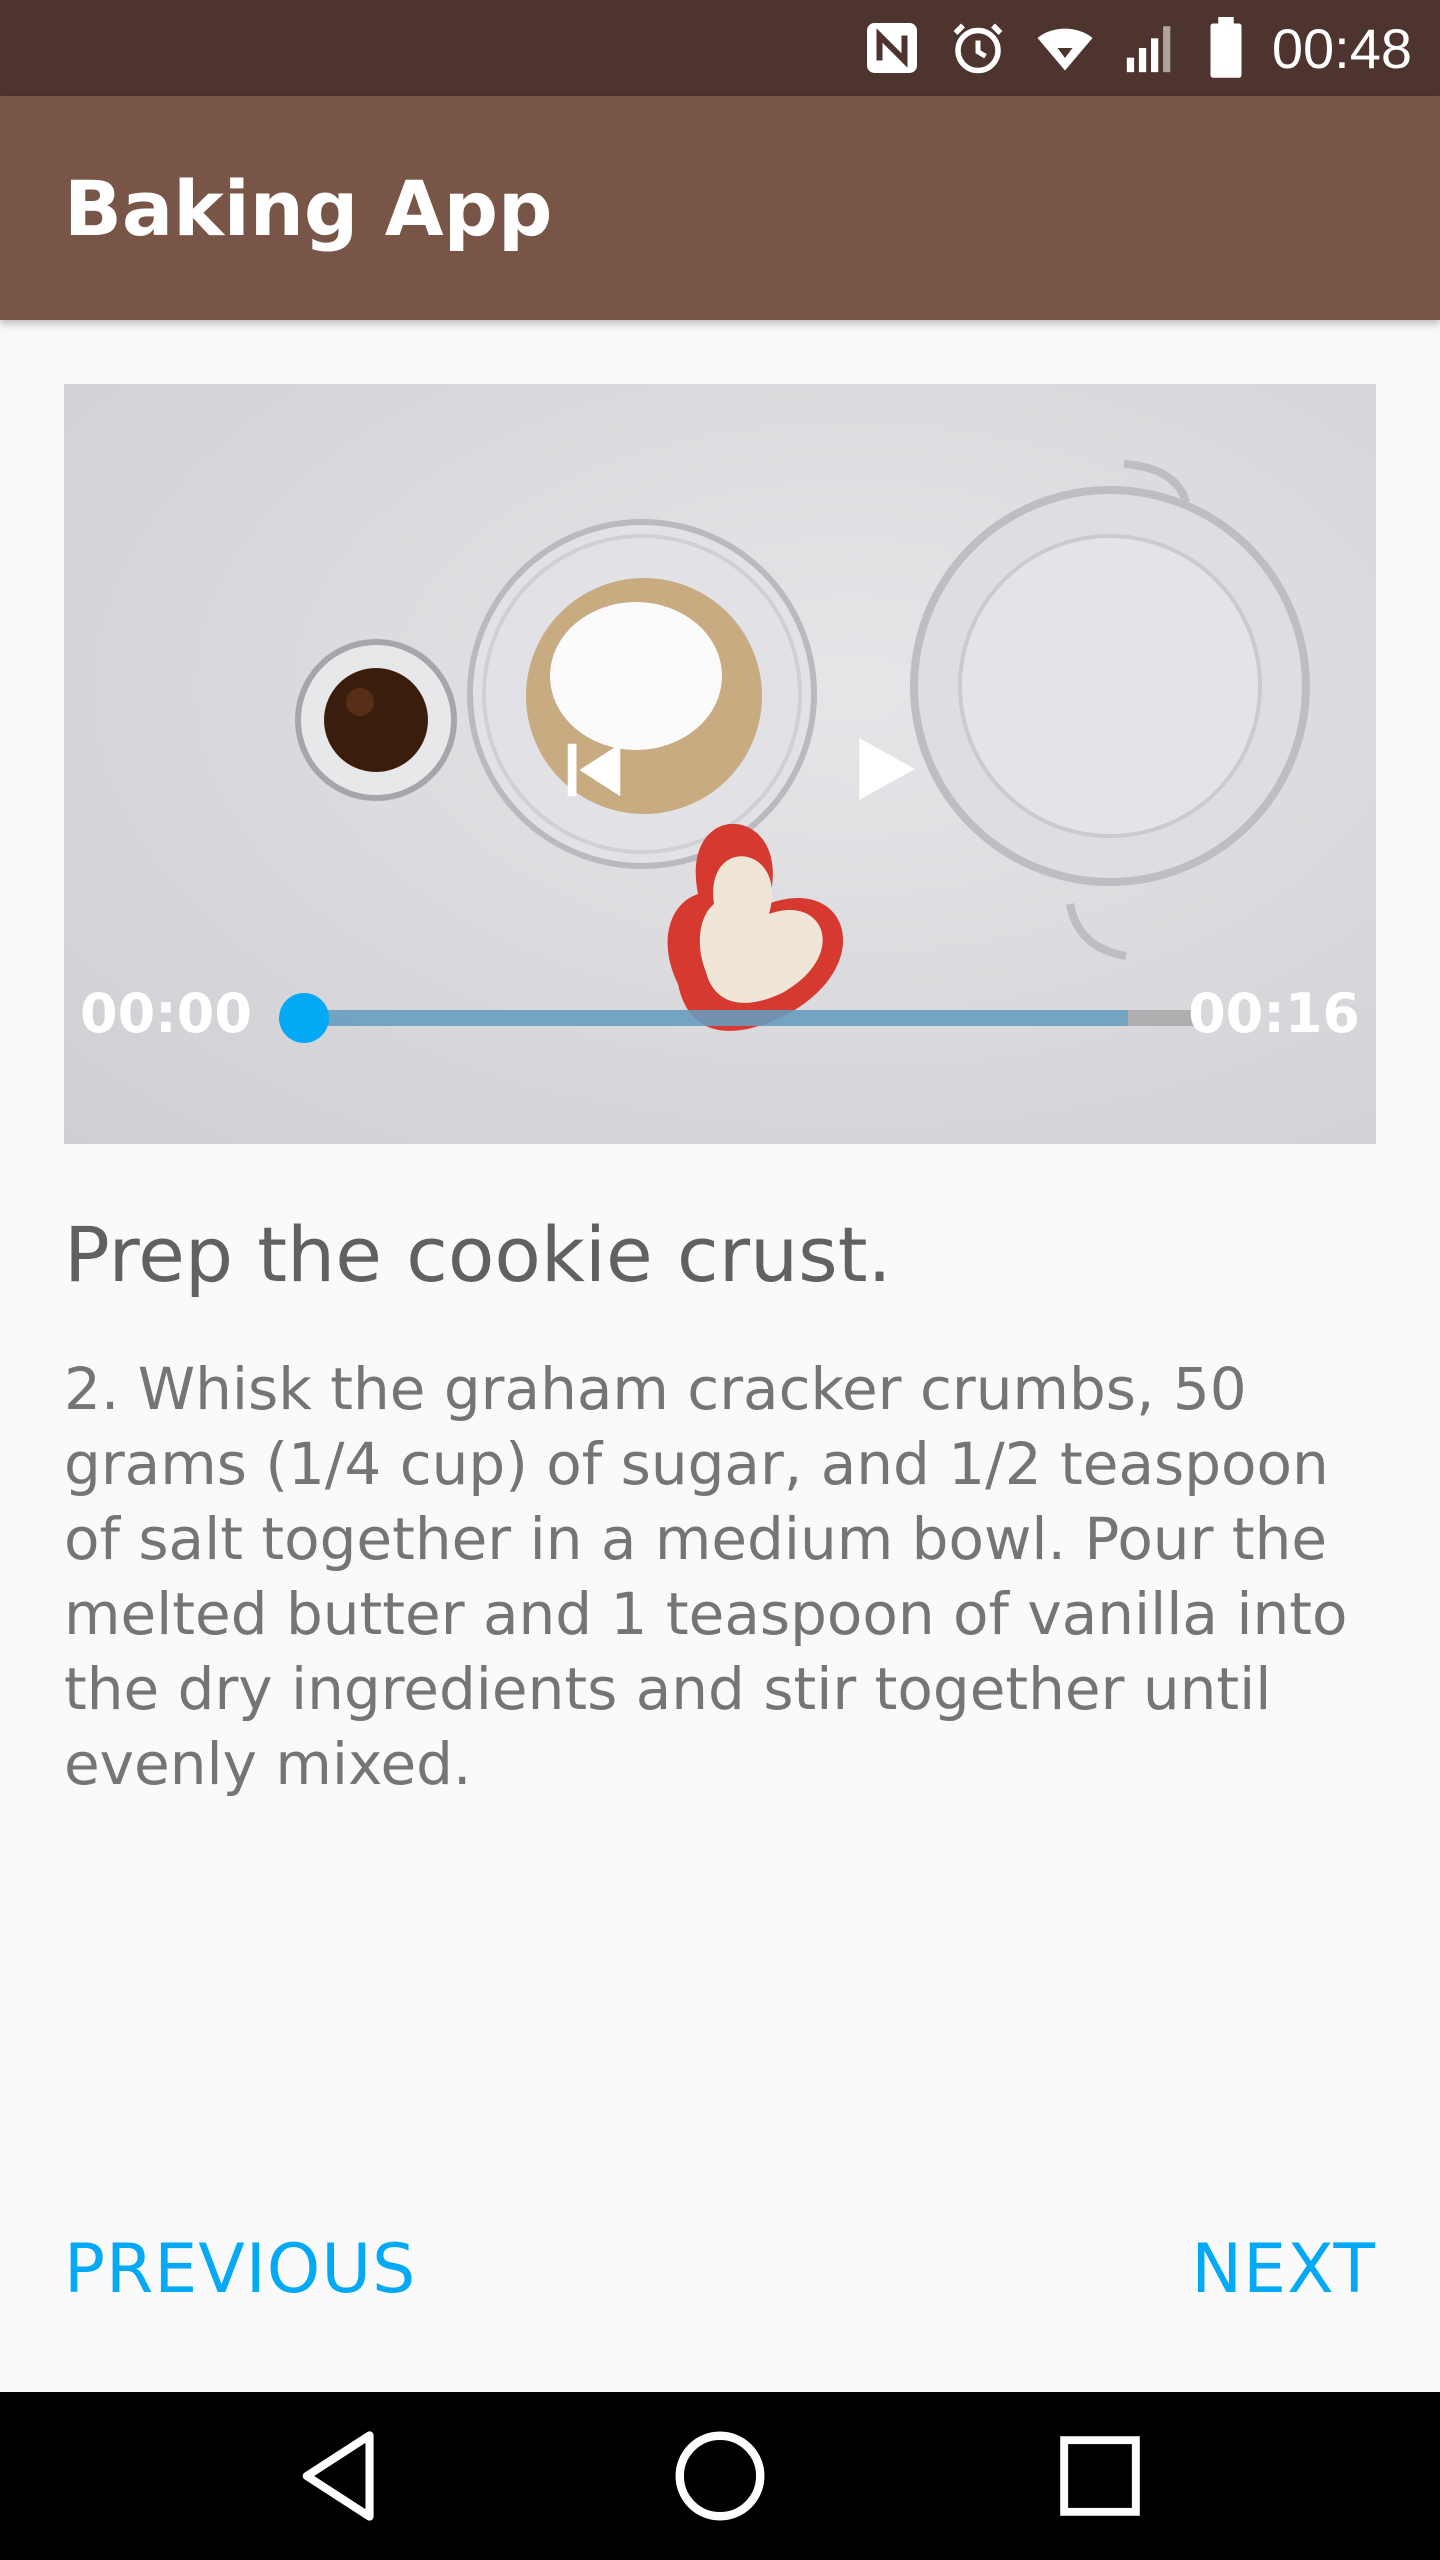  Describe the element at coordinates (308, 208) in the screenshot. I see `app-title: Baking App` at that location.